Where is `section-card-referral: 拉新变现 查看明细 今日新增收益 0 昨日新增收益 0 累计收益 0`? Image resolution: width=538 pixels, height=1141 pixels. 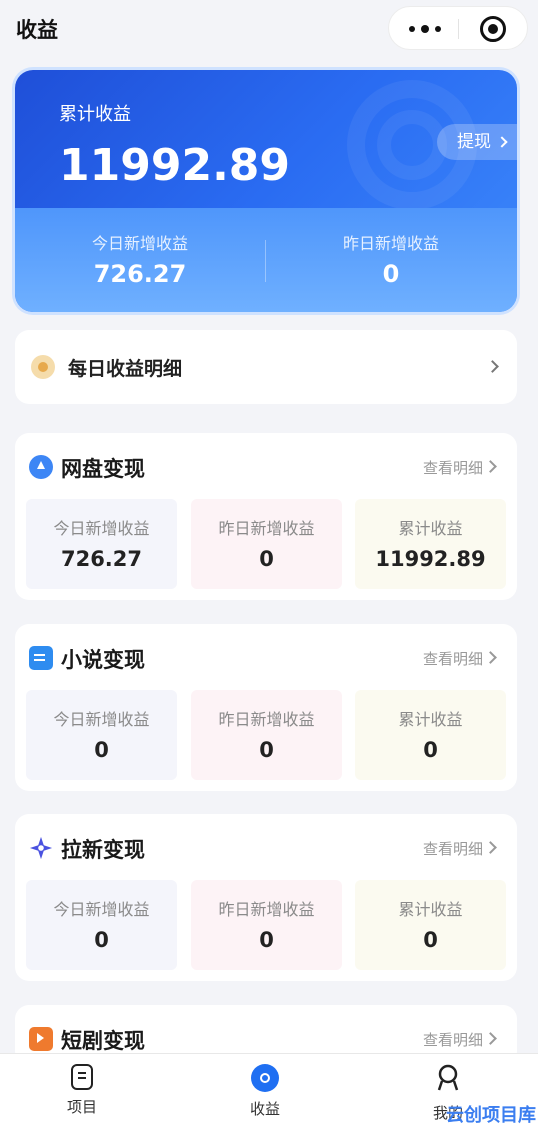 section-card-referral: 拉新变现 查看明细 今日新增收益 0 昨日新增收益 0 累计收益 0 is located at coordinates (266, 897).